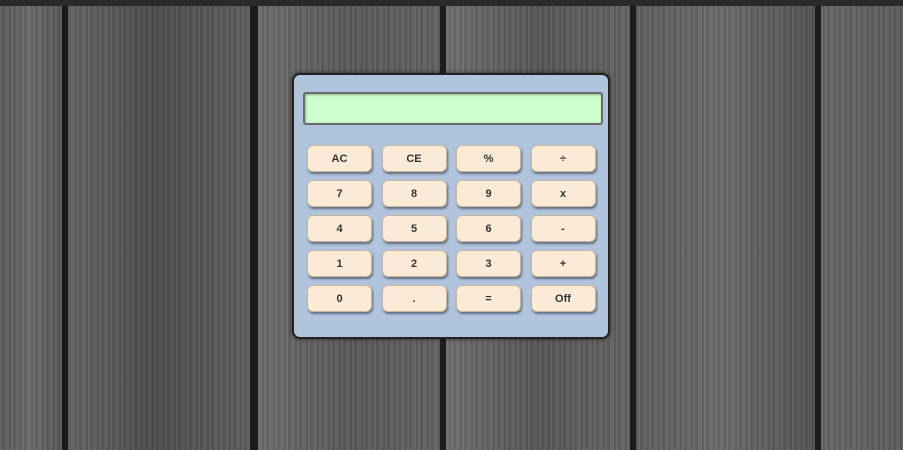 This screenshot has height=450, width=903. I want to click on digit-8-button: 8, so click(414, 193).